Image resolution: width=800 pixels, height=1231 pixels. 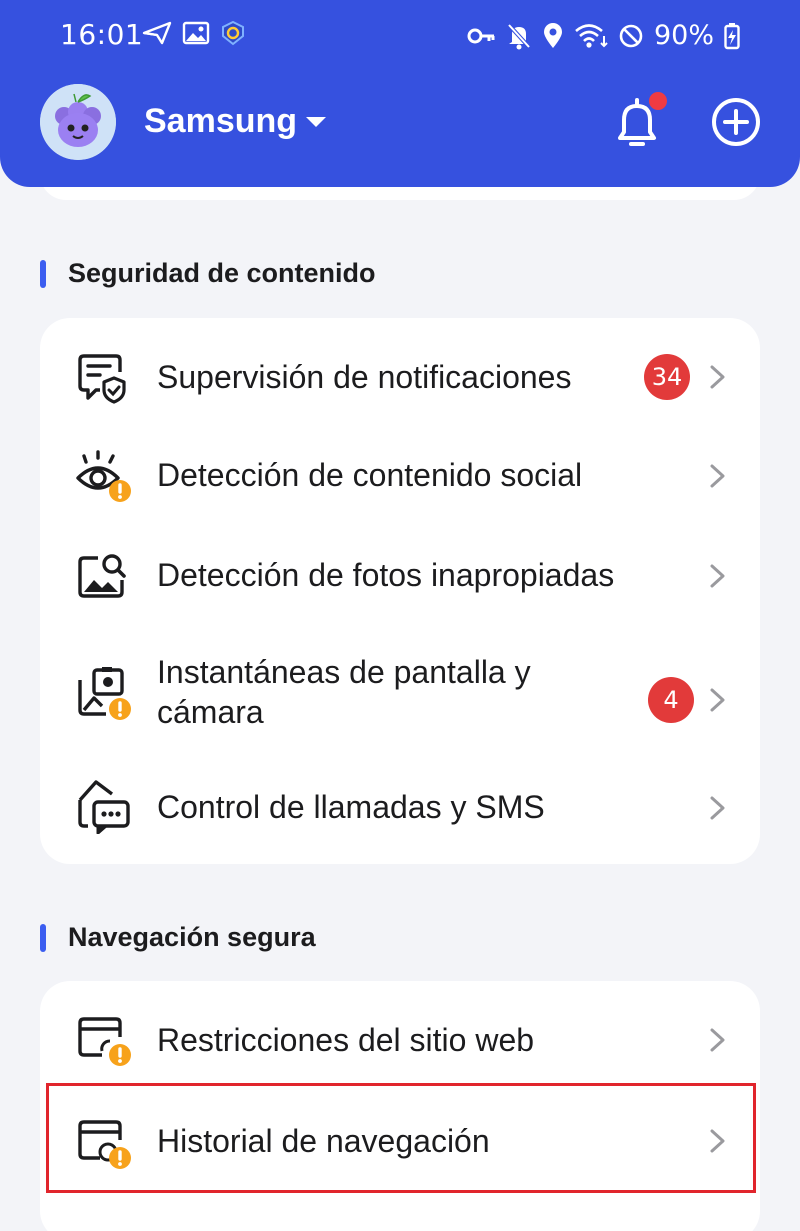 What do you see at coordinates (519, 36) in the screenshot?
I see `mute-icon` at bounding box center [519, 36].